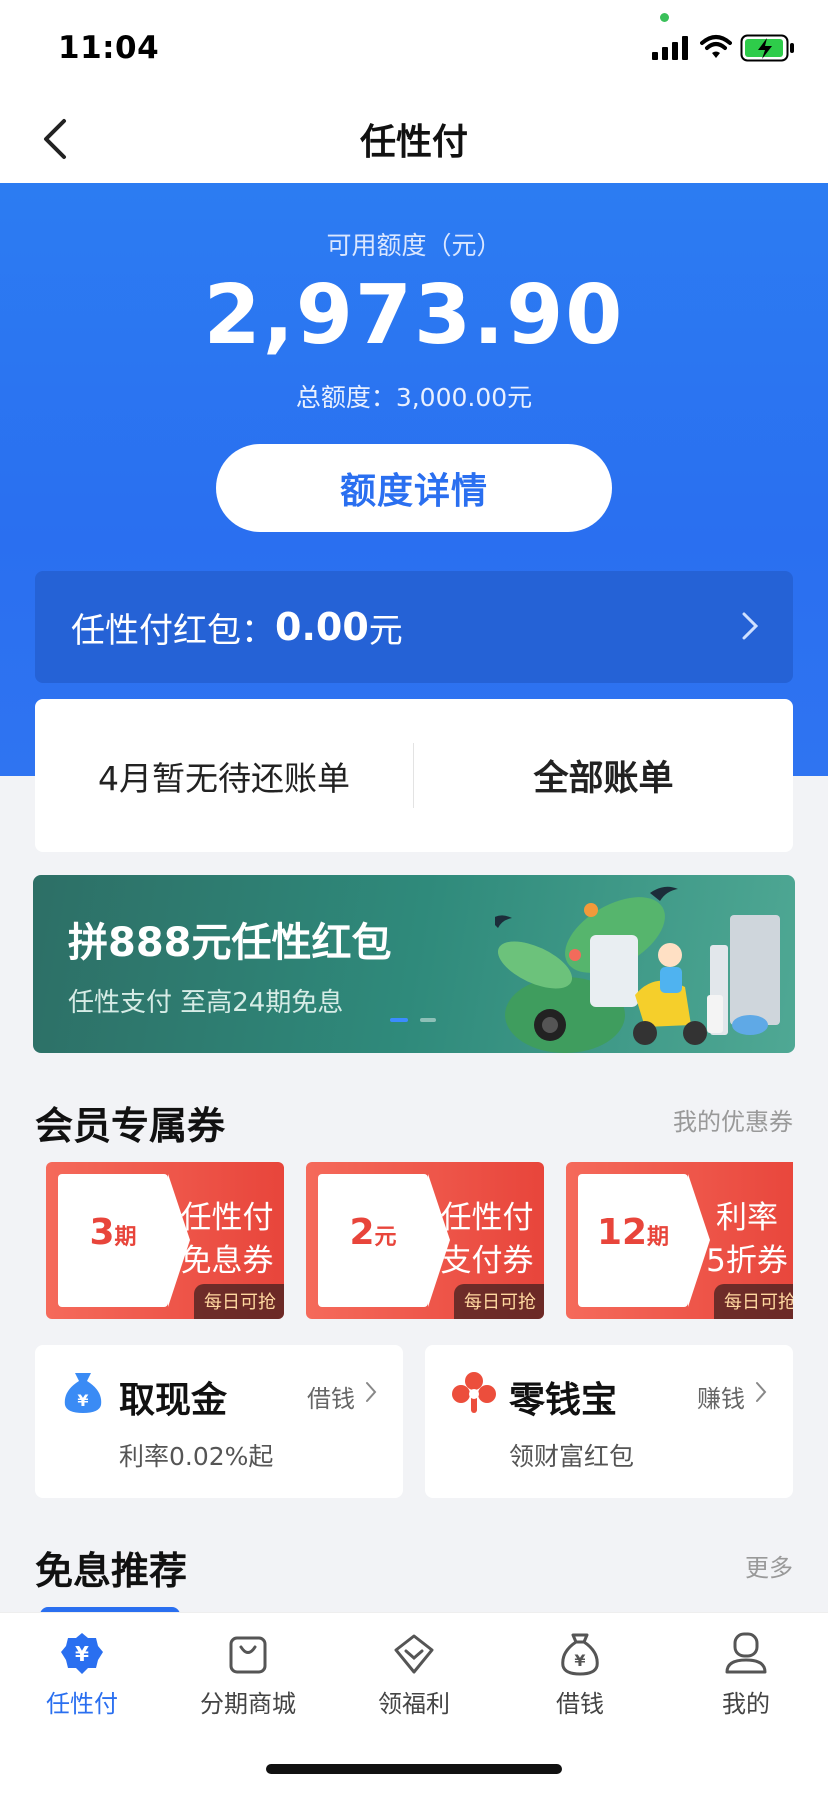 This screenshot has width=828, height=1793. Describe the element at coordinates (414, 315) in the screenshot. I see `available-credit-amount: 2,973.90` at that location.